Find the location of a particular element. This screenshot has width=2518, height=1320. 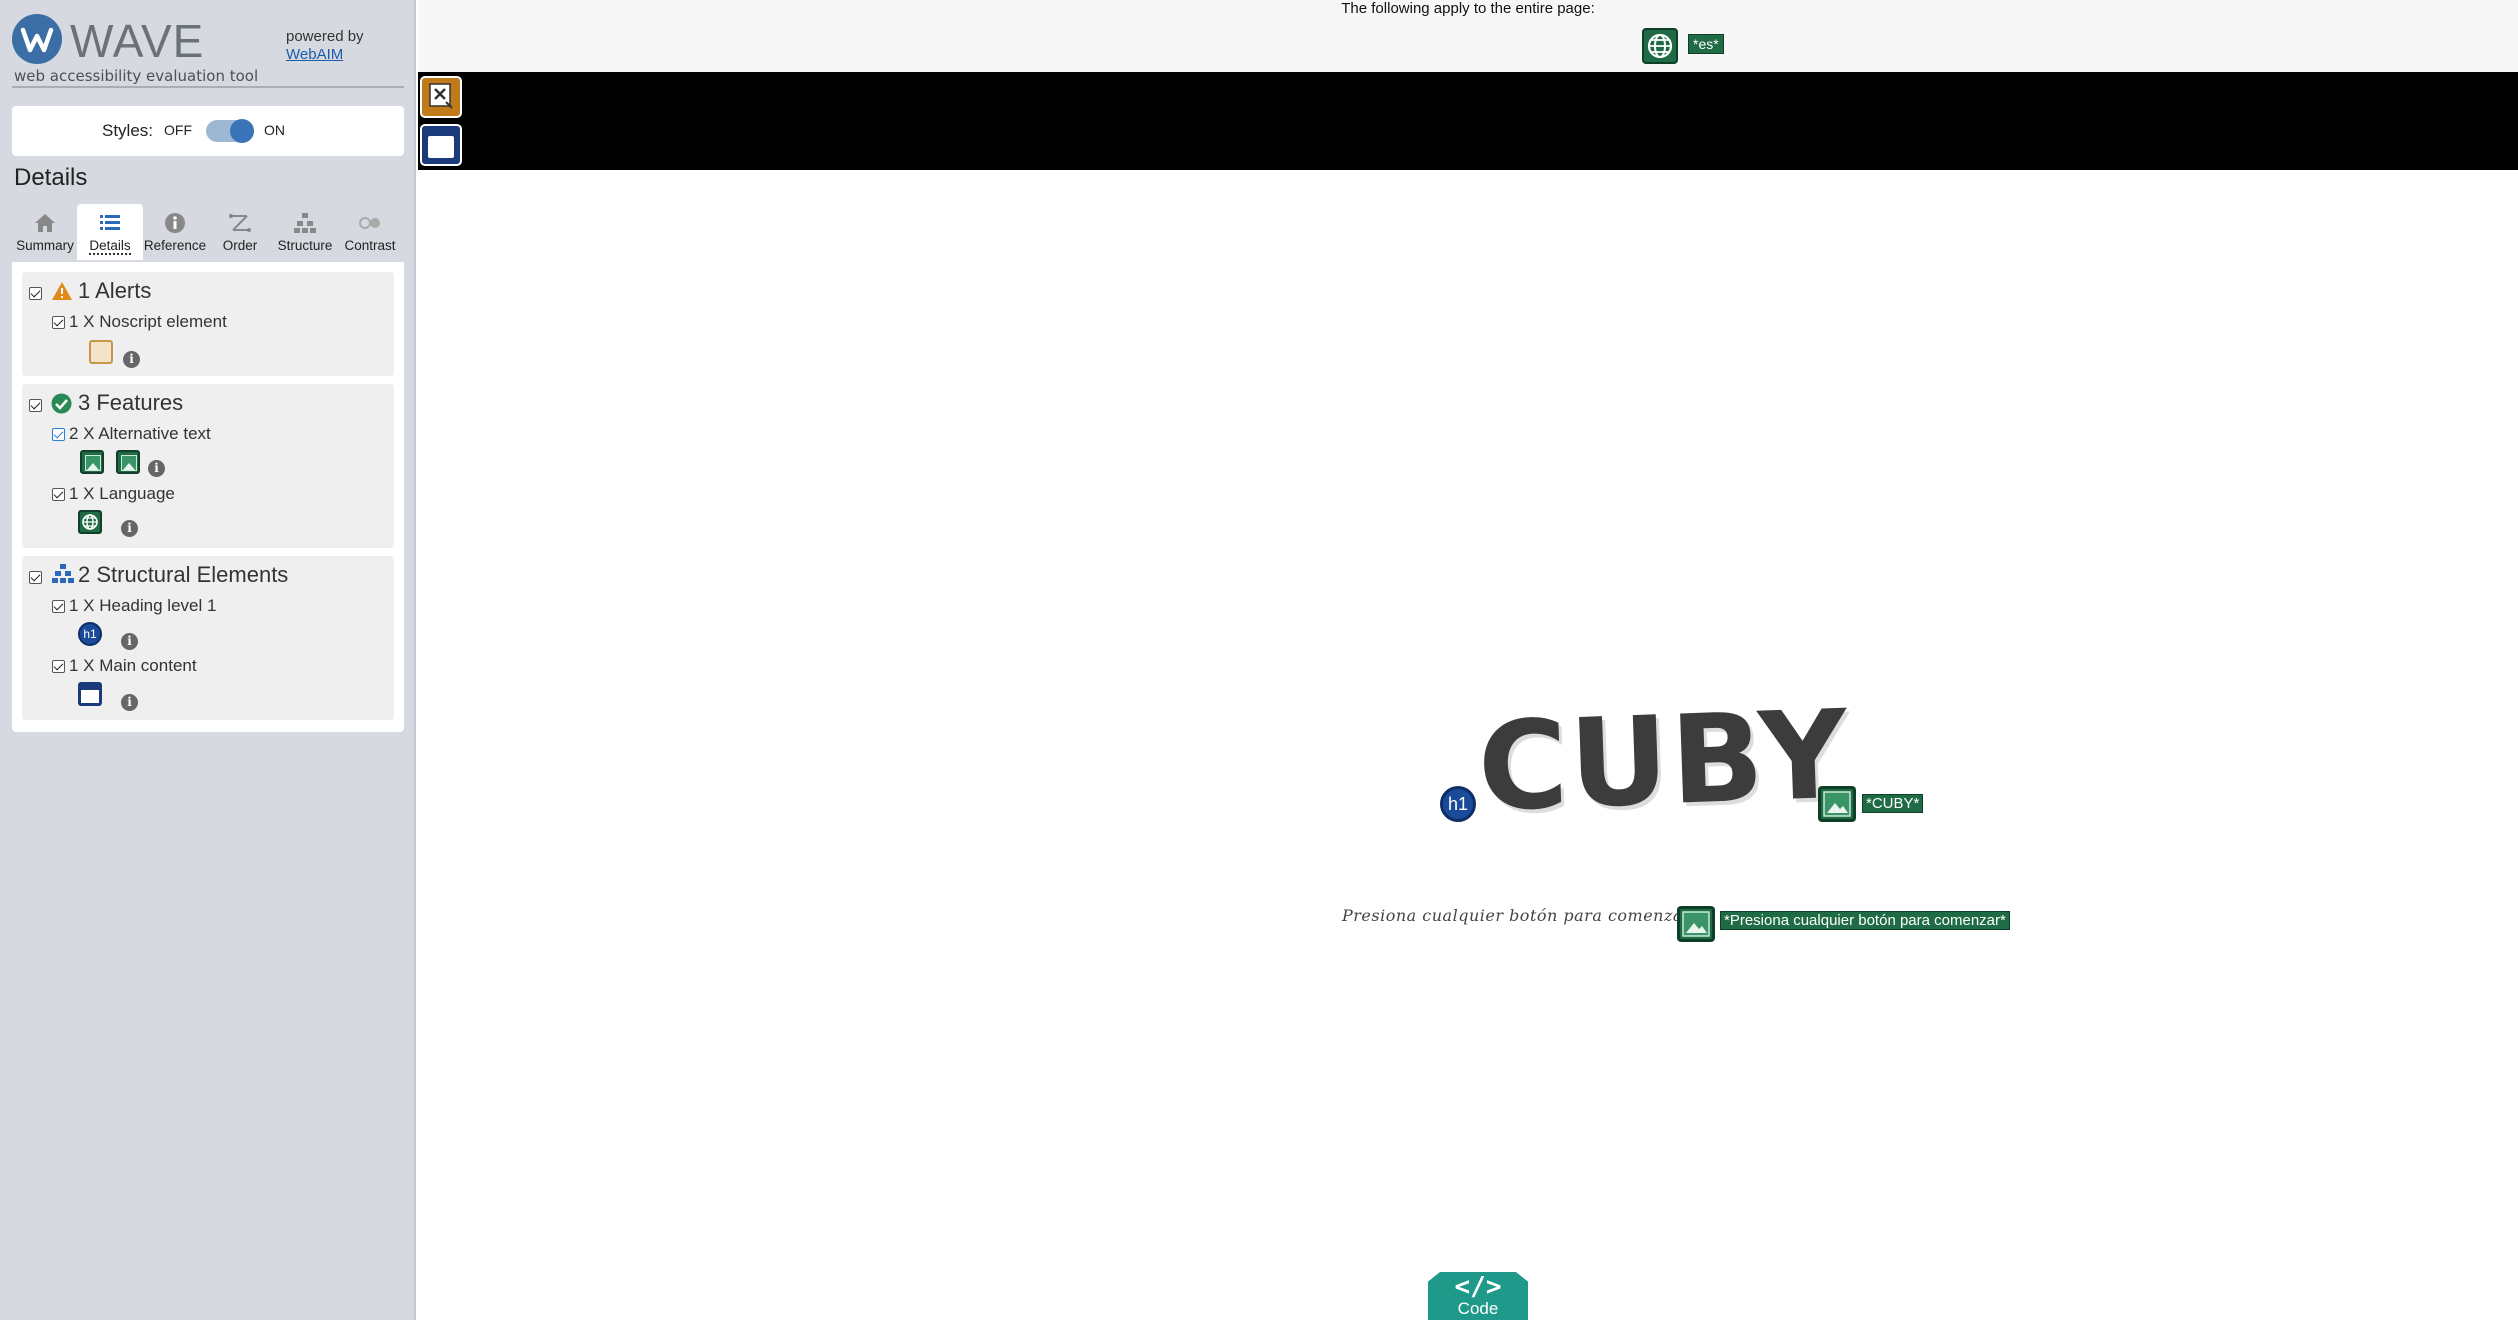

styles-off-label: OFF is located at coordinates (178, 130).